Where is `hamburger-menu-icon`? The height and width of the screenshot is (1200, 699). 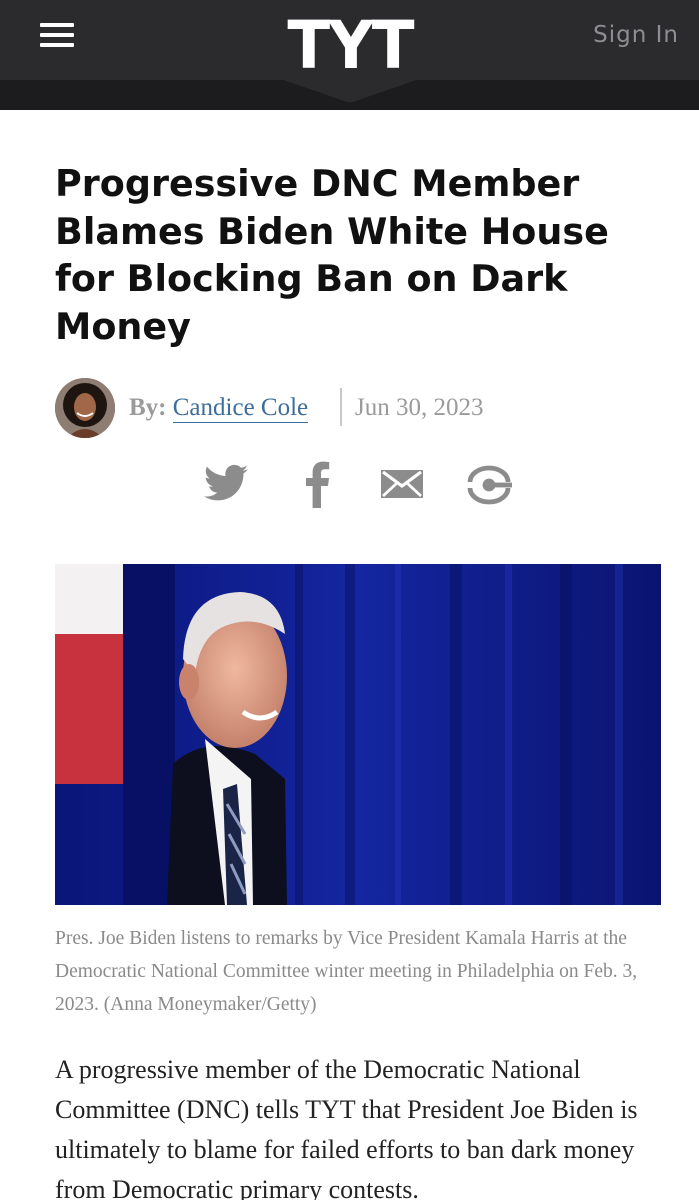
hamburger-menu-icon is located at coordinates (57, 35).